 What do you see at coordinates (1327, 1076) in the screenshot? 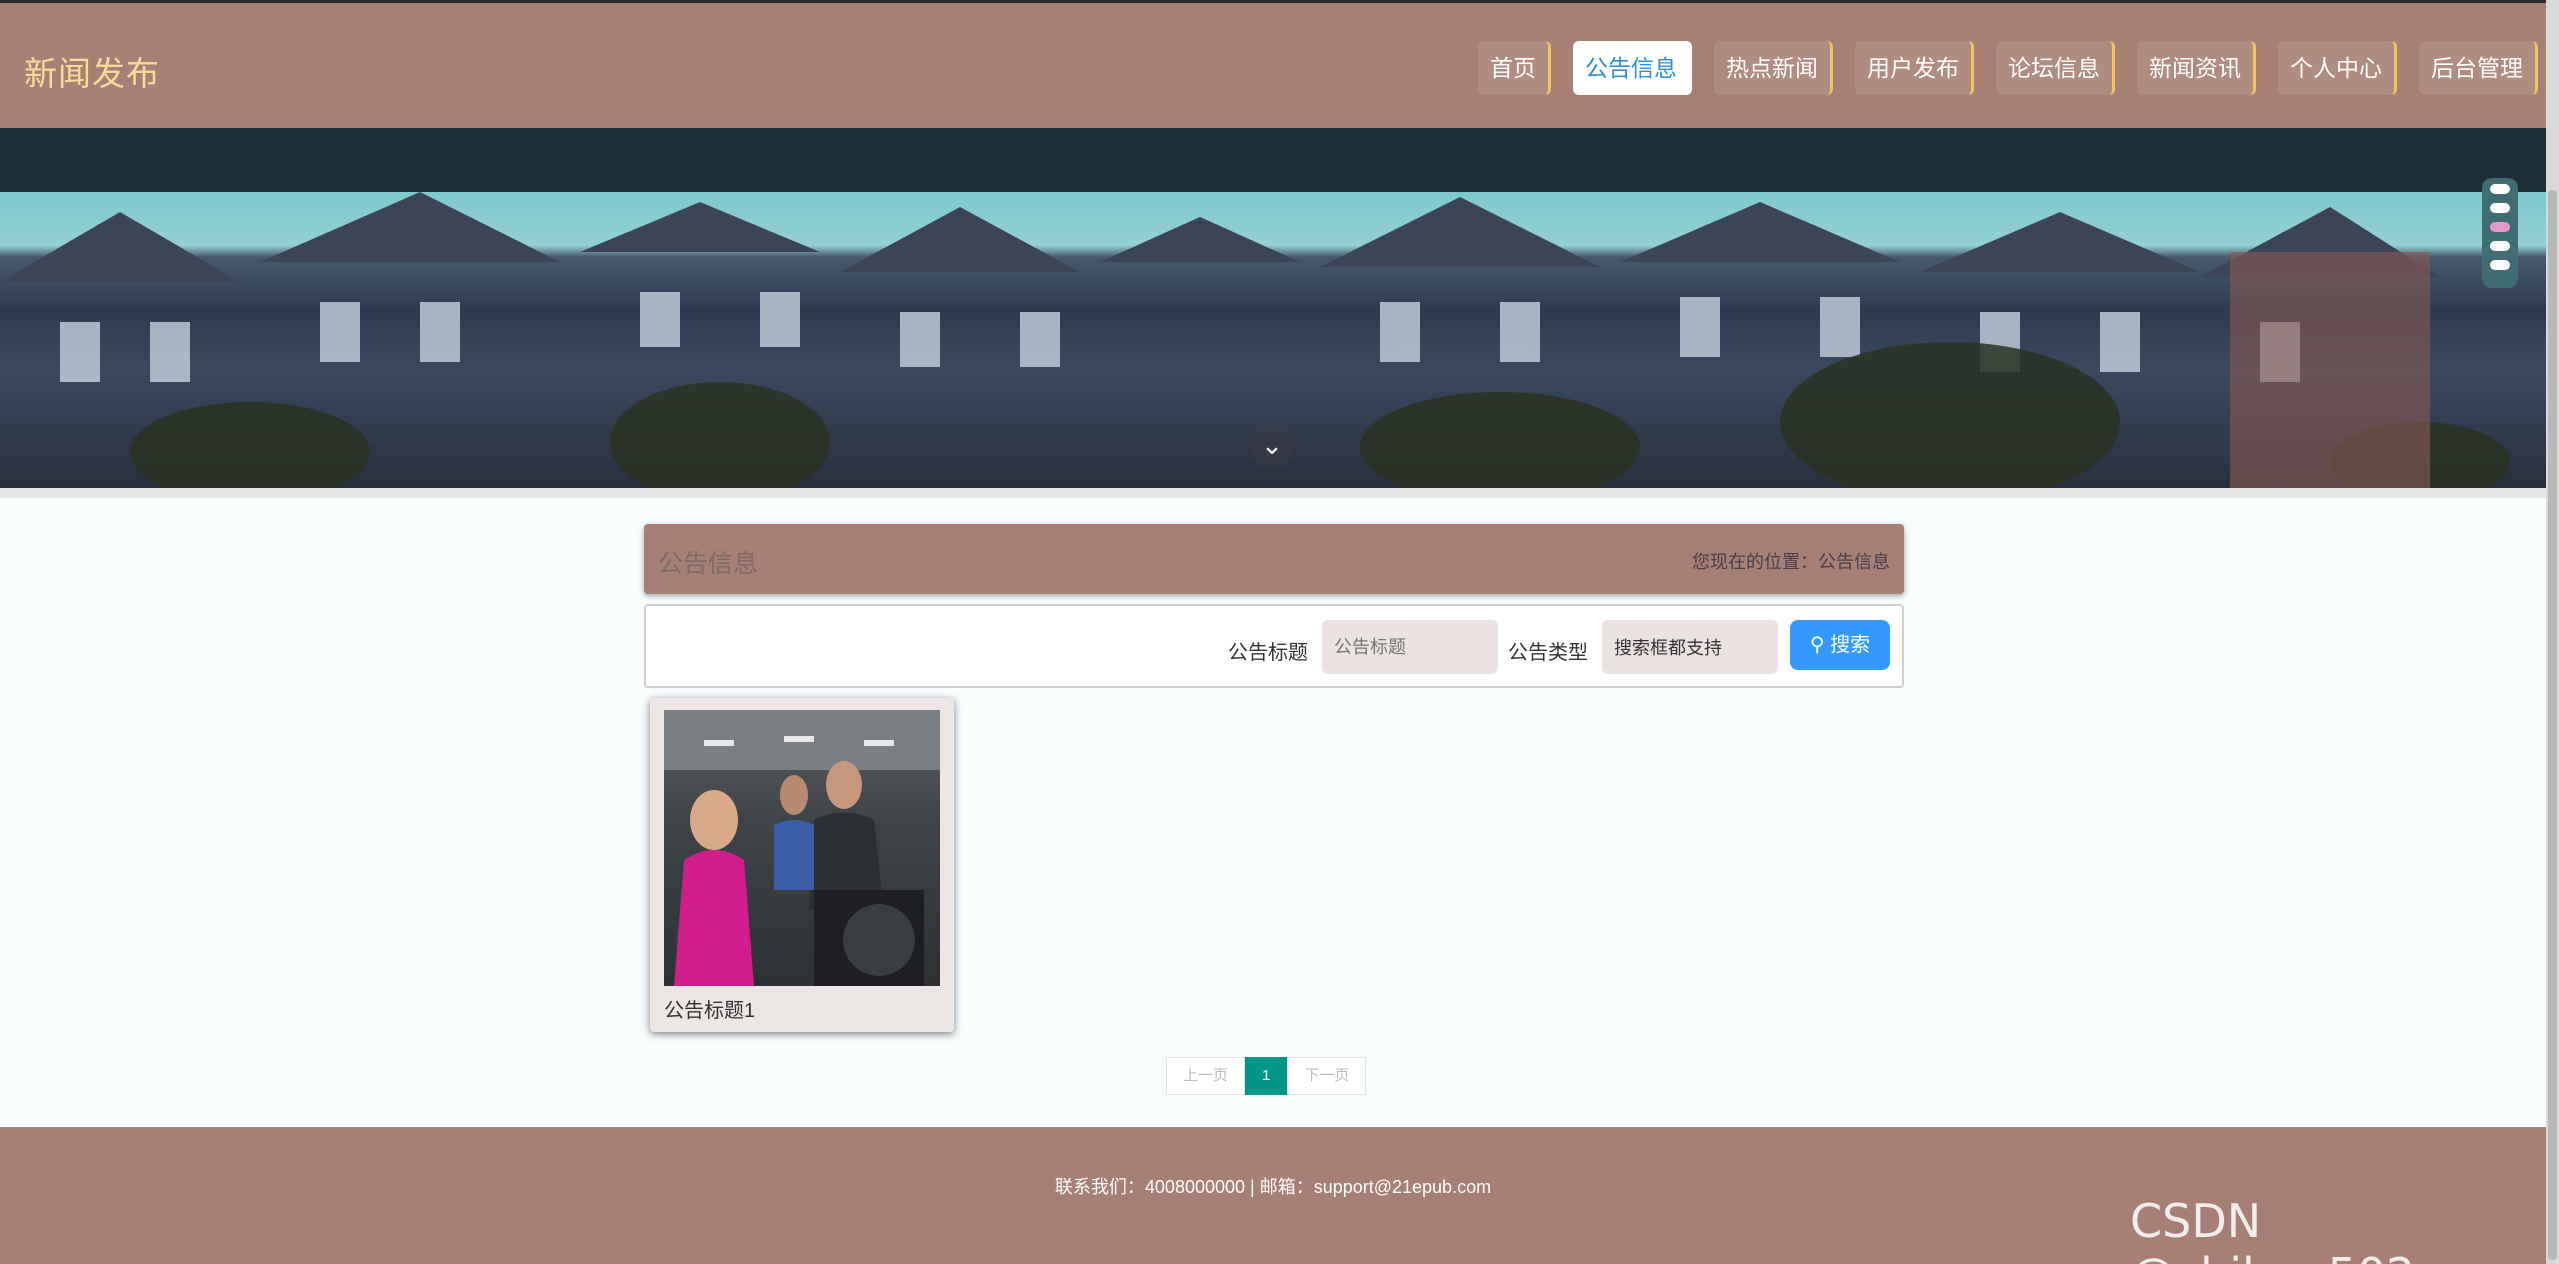
I see `next-page-button: 下一页` at bounding box center [1327, 1076].